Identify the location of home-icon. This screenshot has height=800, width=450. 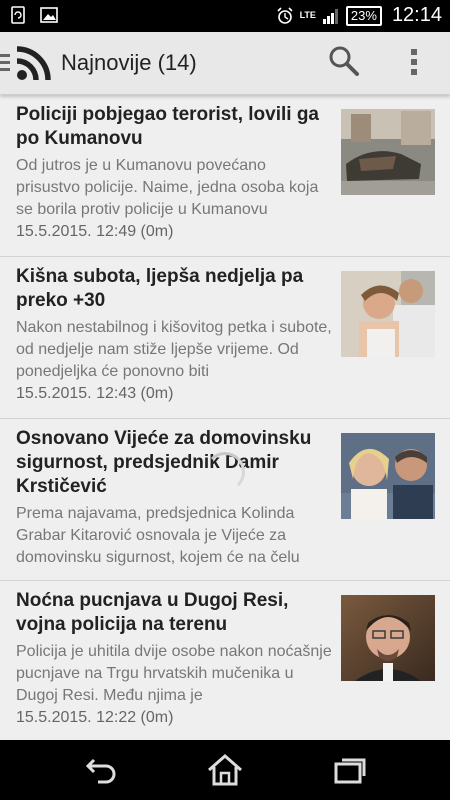
(225, 770).